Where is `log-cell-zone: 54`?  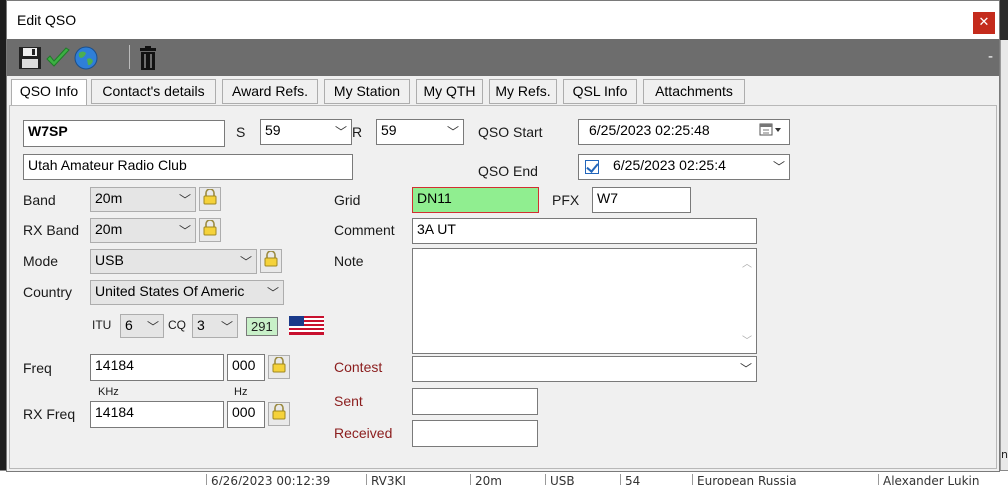
log-cell-zone: 54 is located at coordinates (630, 479).